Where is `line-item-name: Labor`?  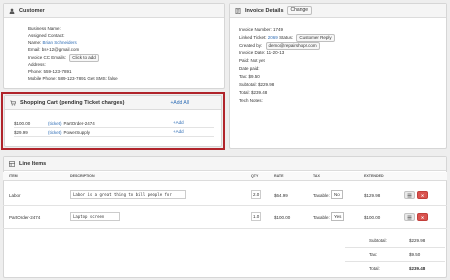
line-item-name: Labor is located at coordinates (15, 195).